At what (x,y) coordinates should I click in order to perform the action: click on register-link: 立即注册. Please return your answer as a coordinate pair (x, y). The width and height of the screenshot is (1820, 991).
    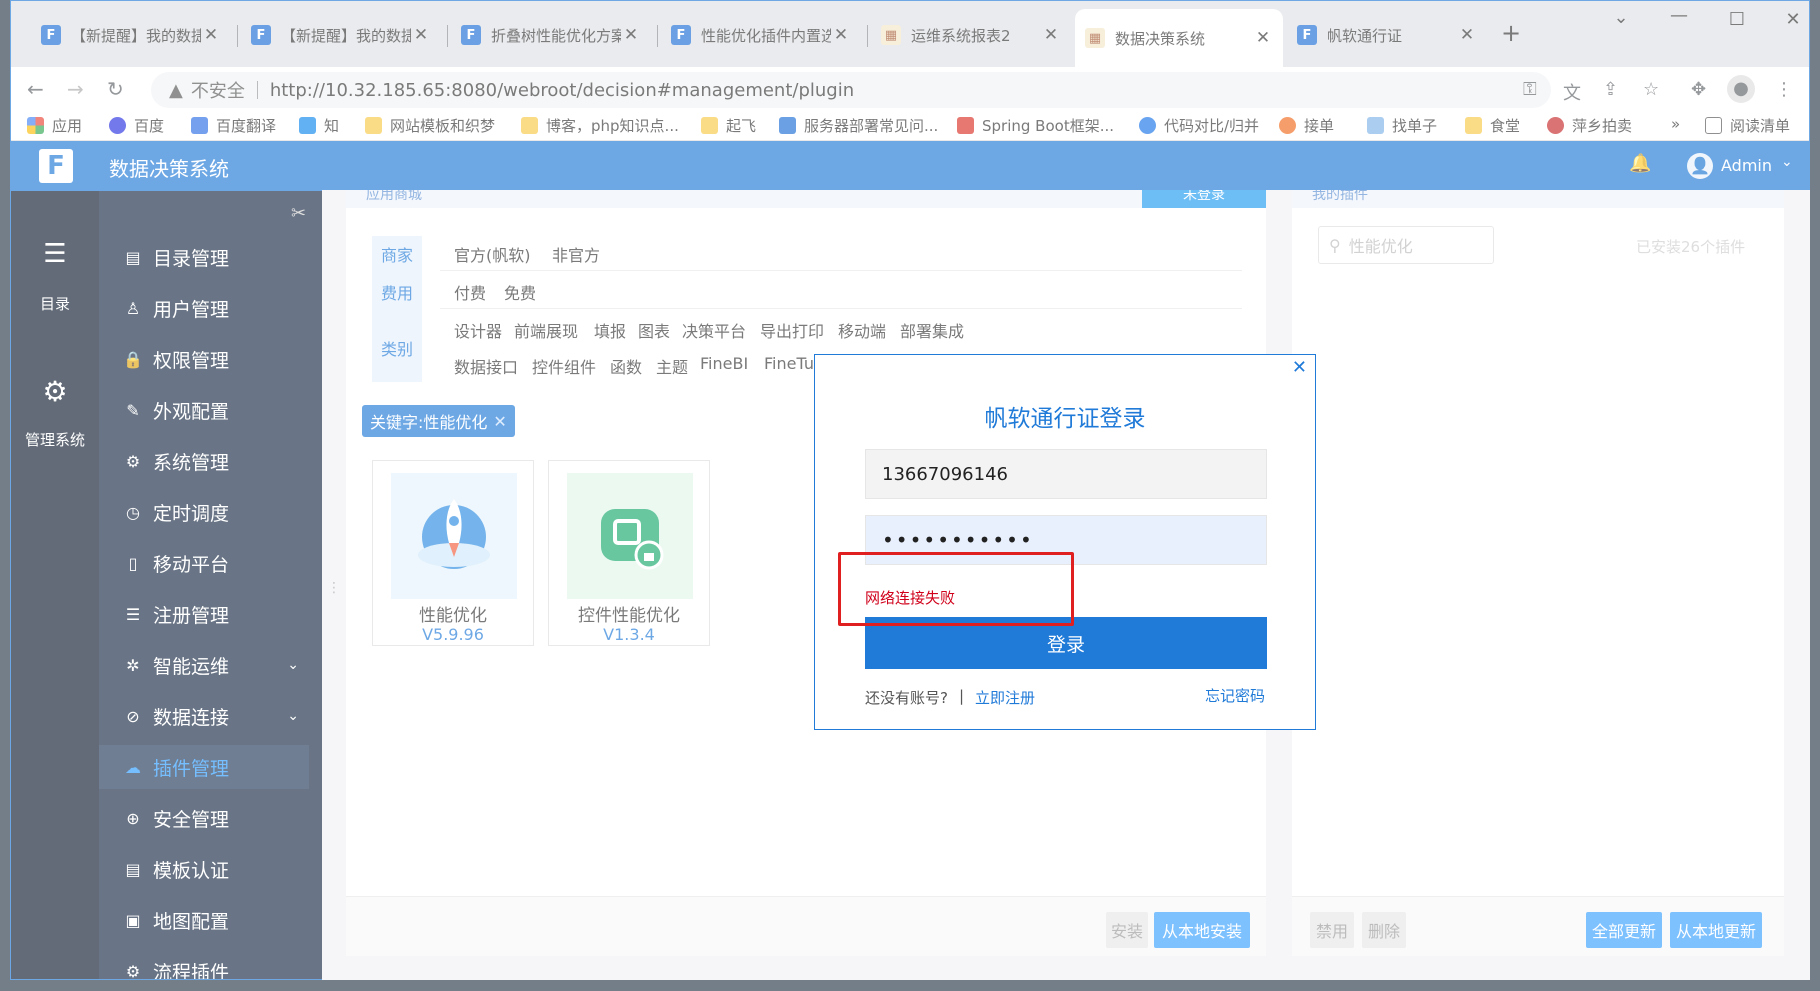
    Looking at the image, I should click on (1005, 697).